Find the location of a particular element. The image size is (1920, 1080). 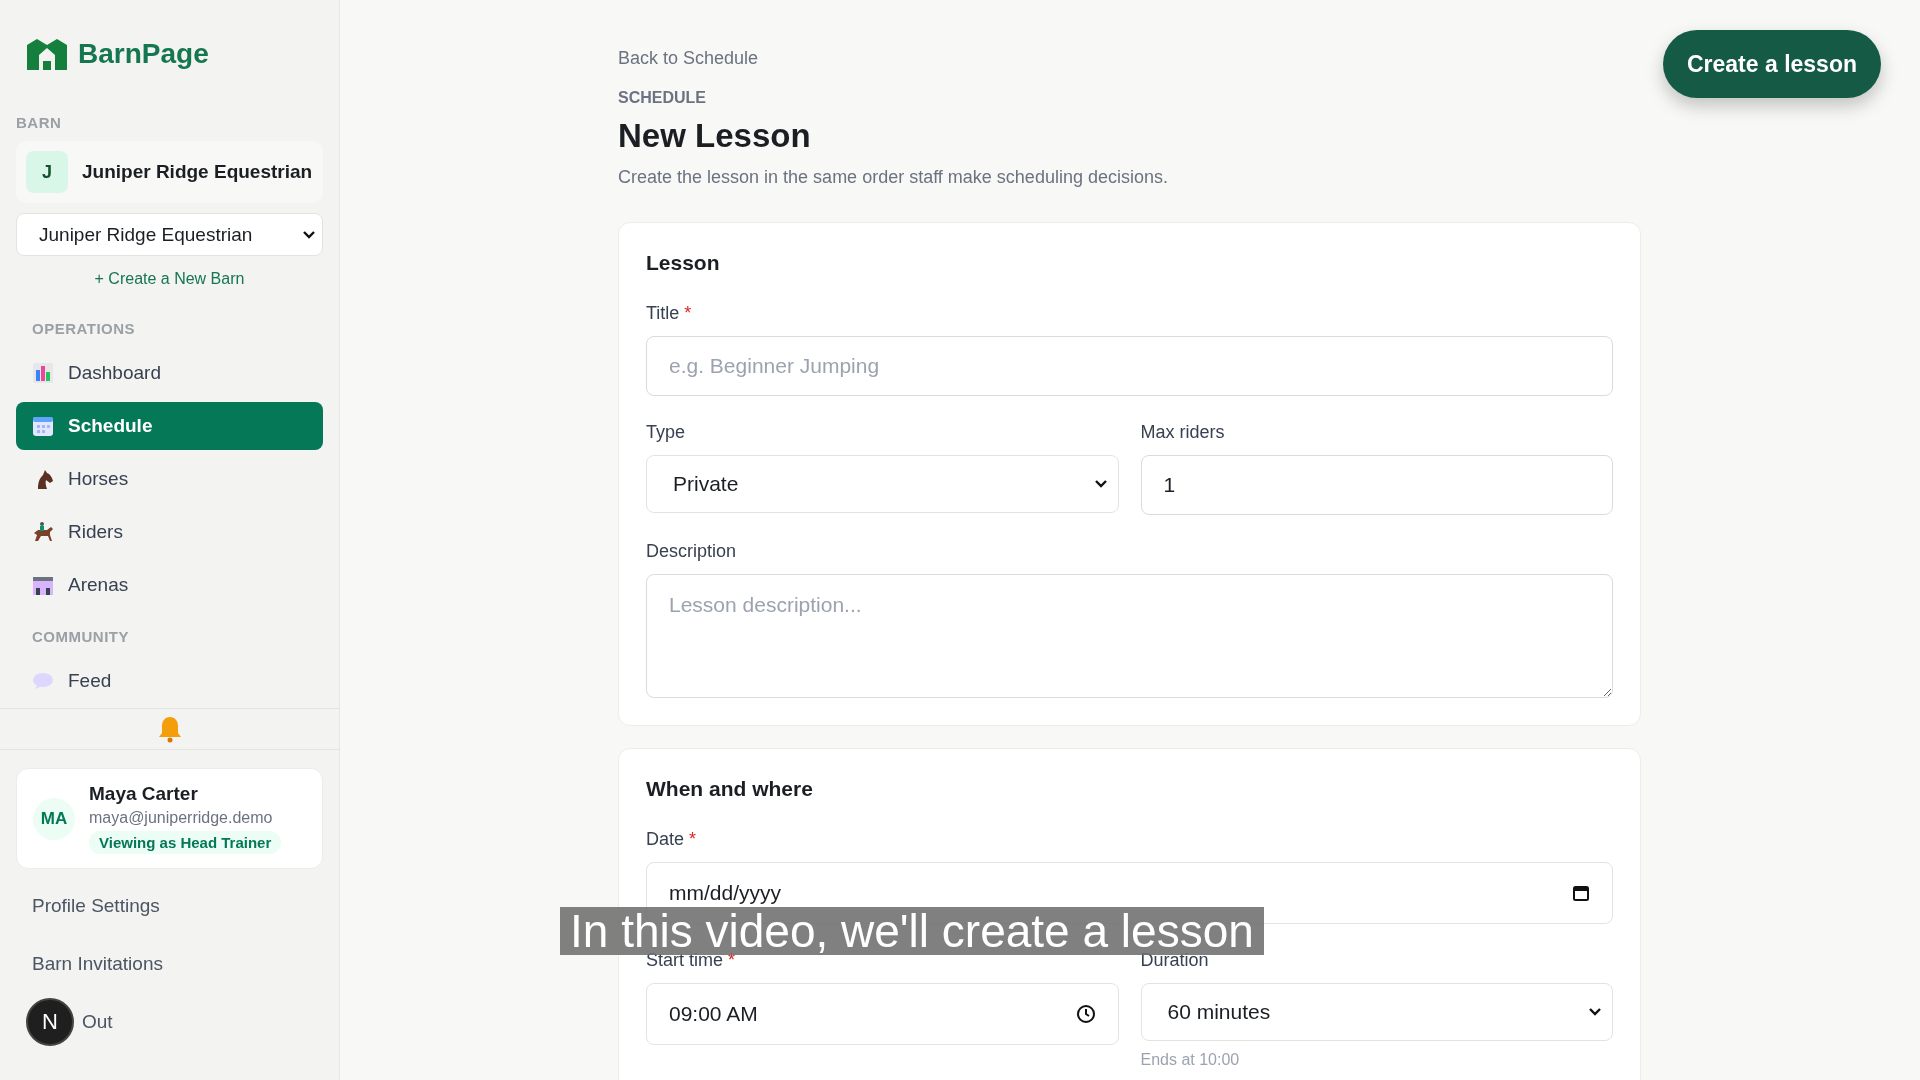

hint-text: Ends at 10:00 is located at coordinates (1190, 1060).